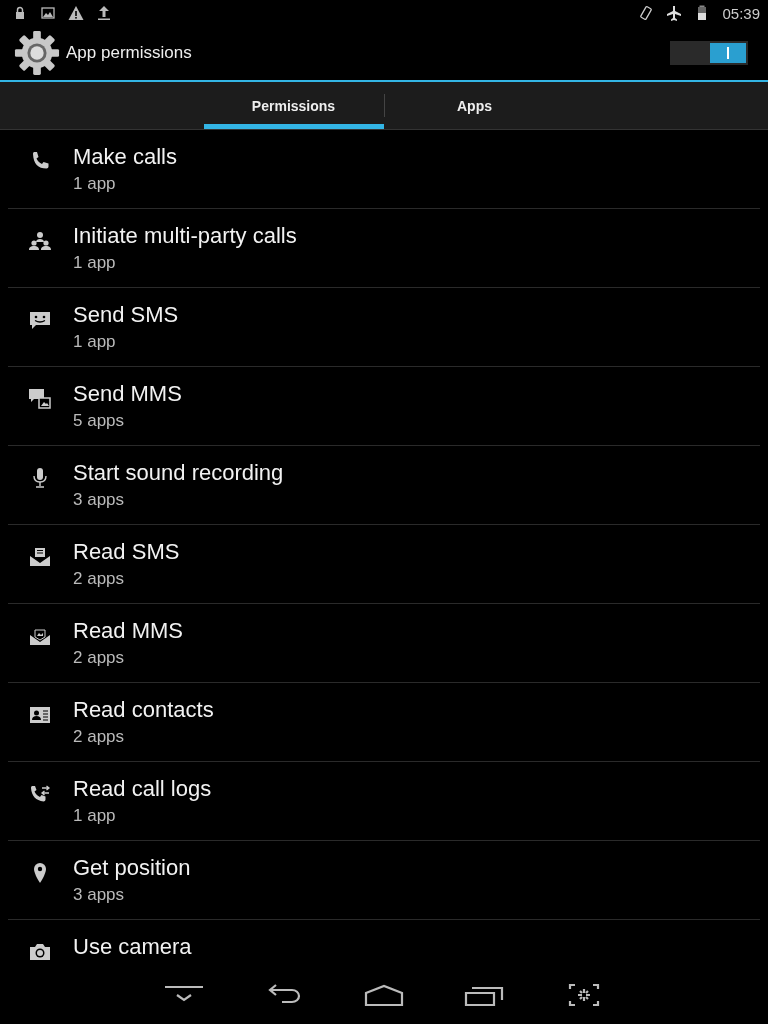 This screenshot has width=768, height=1024. Describe the element at coordinates (384, 485) in the screenshot. I see `permission-item: Start sound recording 3 apps` at that location.